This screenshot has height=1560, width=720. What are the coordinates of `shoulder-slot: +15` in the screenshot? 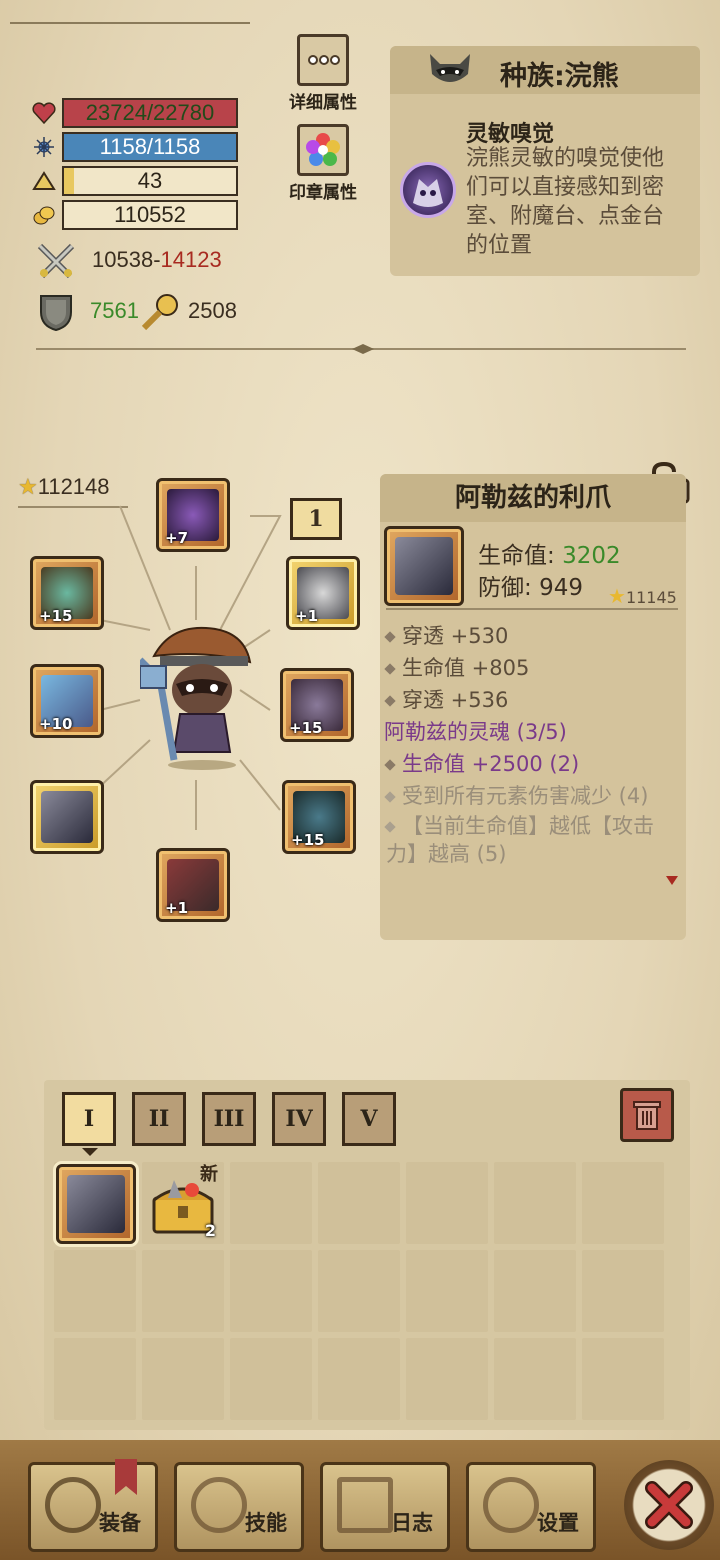 It's located at (317, 705).